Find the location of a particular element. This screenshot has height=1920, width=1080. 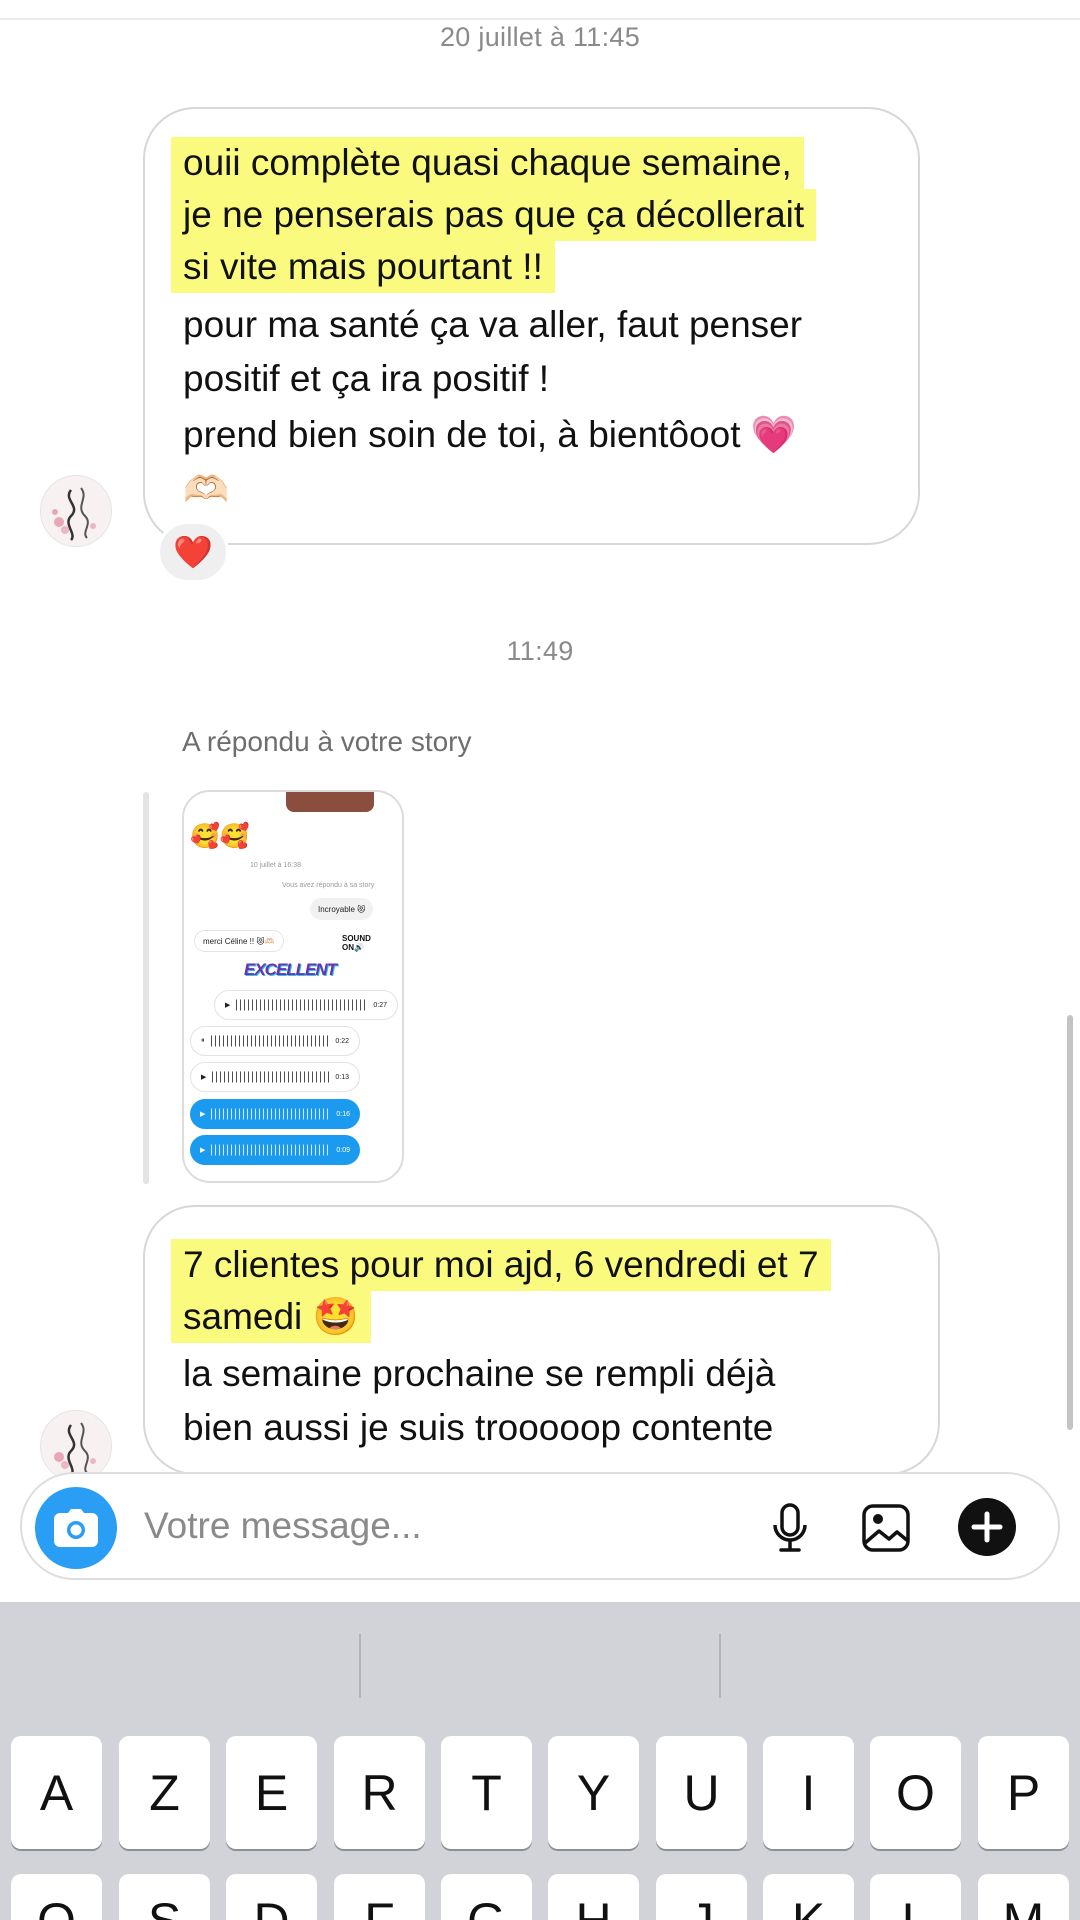

reaction-badge: ❤️ is located at coordinates (193, 552).